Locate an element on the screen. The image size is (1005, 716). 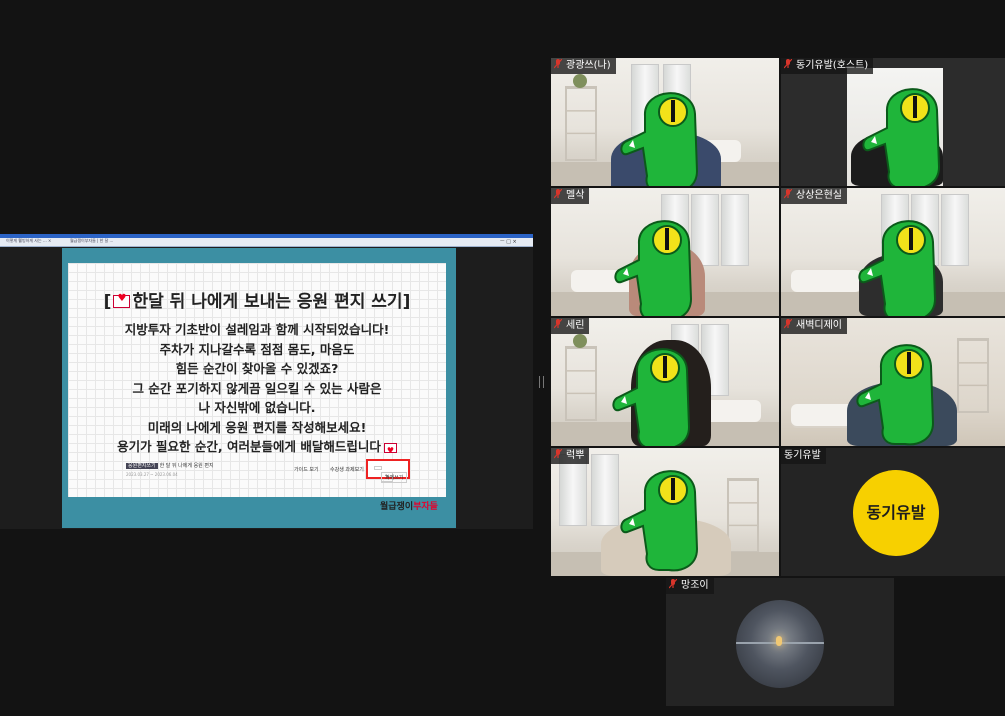
participant-name-tag: 망조이 is located at coordinates (690, 586).